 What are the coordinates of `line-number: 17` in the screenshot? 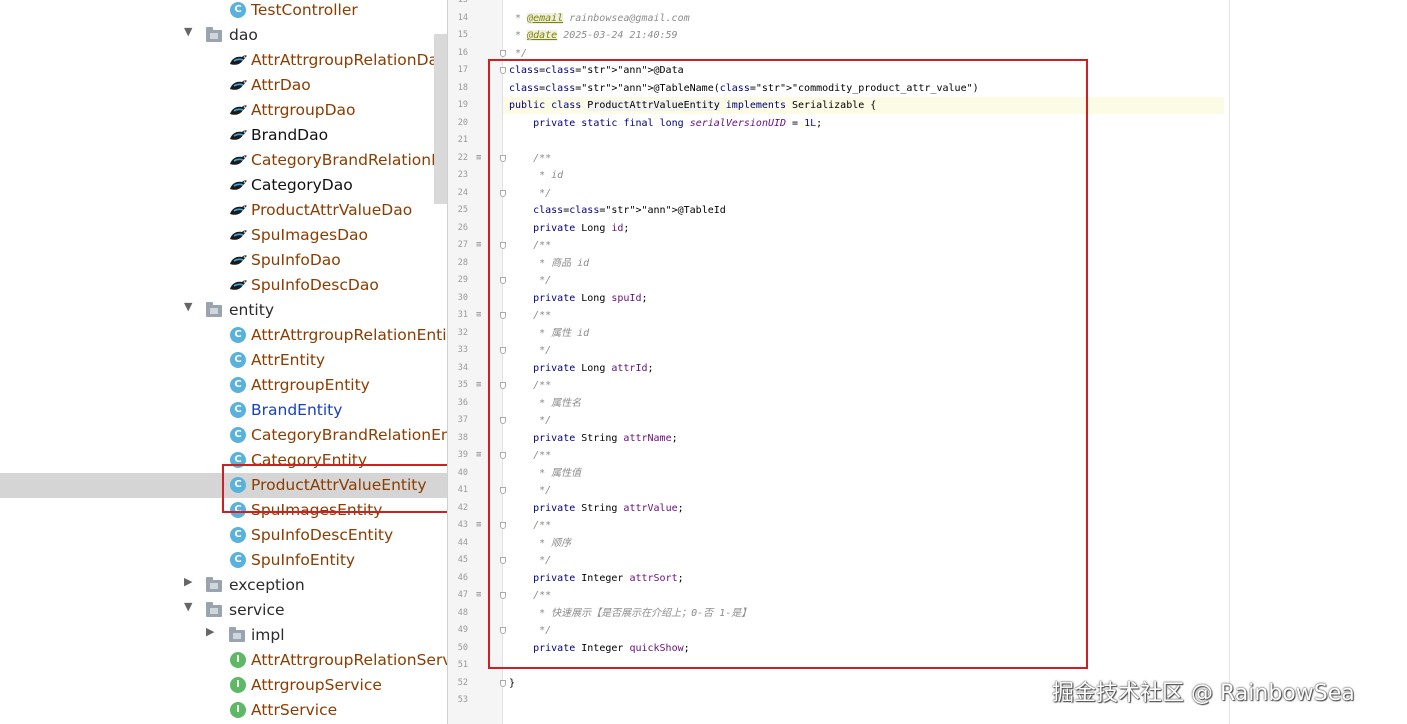 It's located at (462, 70).